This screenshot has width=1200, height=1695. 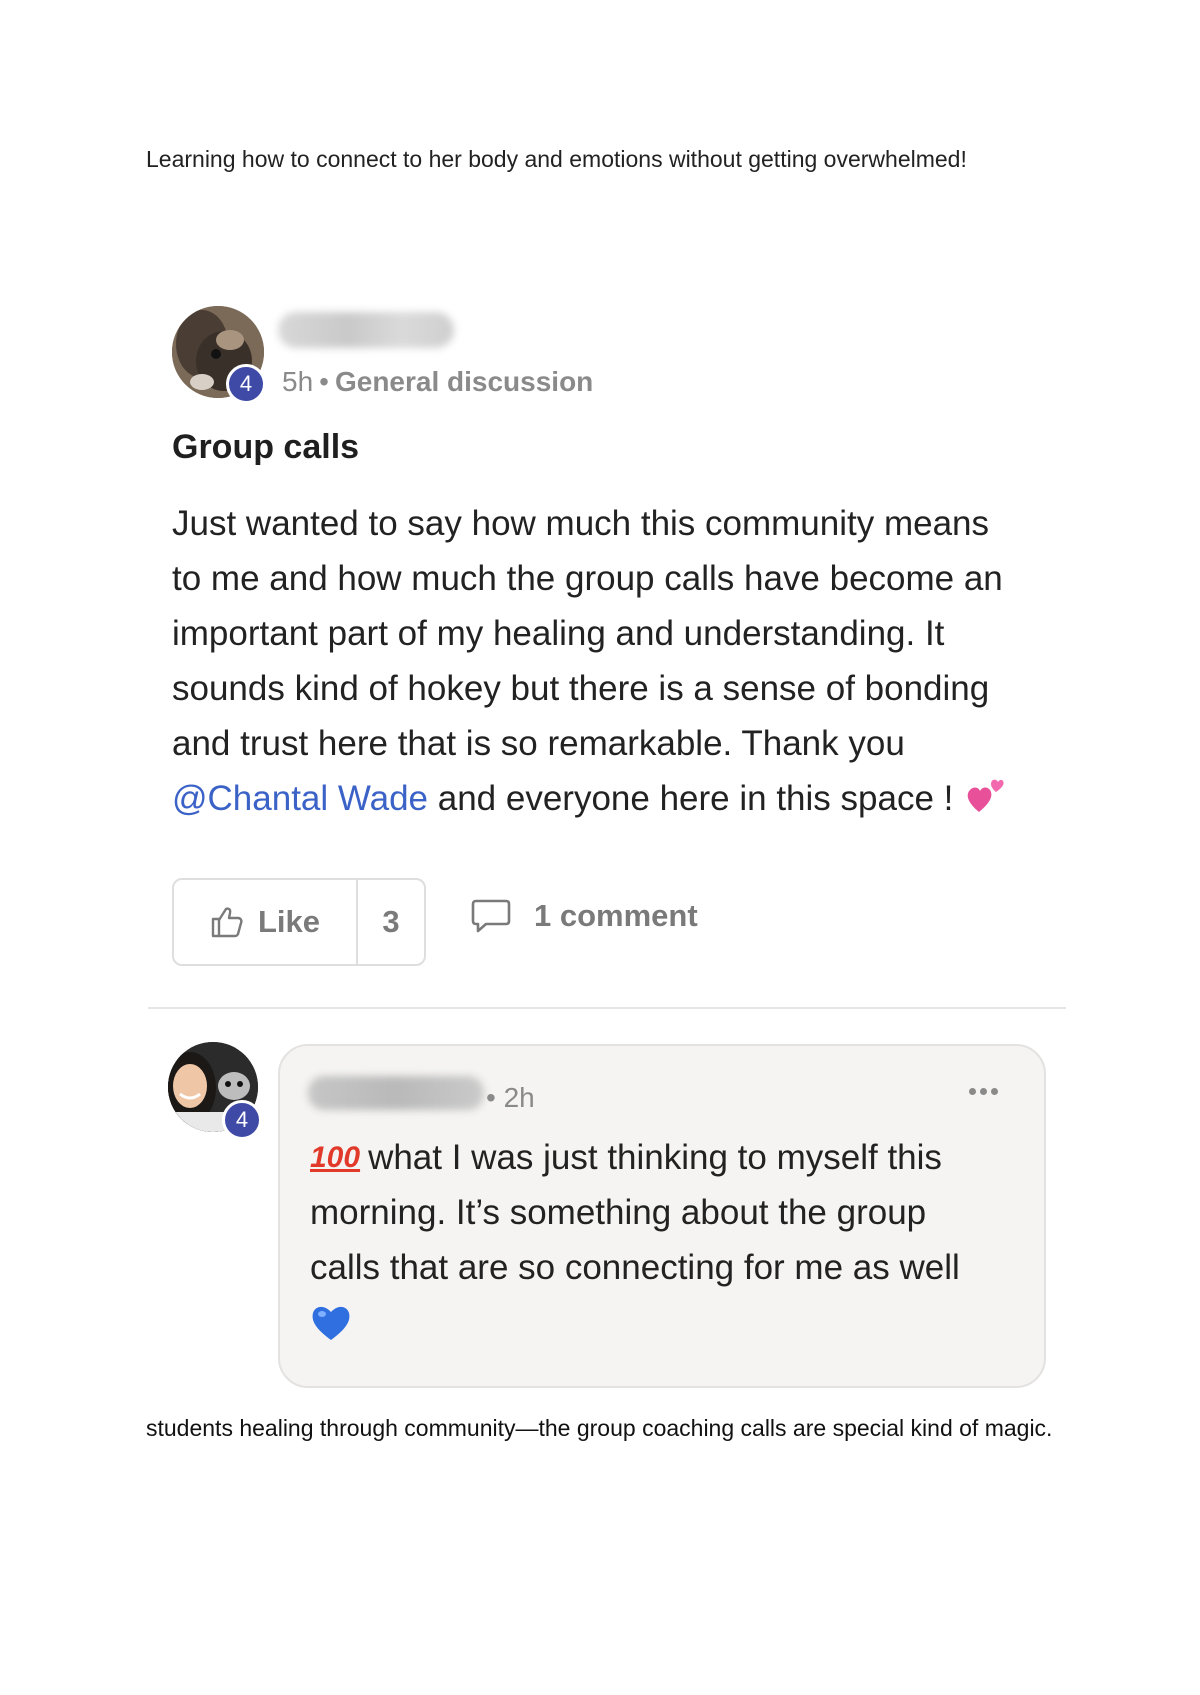 What do you see at coordinates (391, 922) in the screenshot?
I see `like-count: 3` at bounding box center [391, 922].